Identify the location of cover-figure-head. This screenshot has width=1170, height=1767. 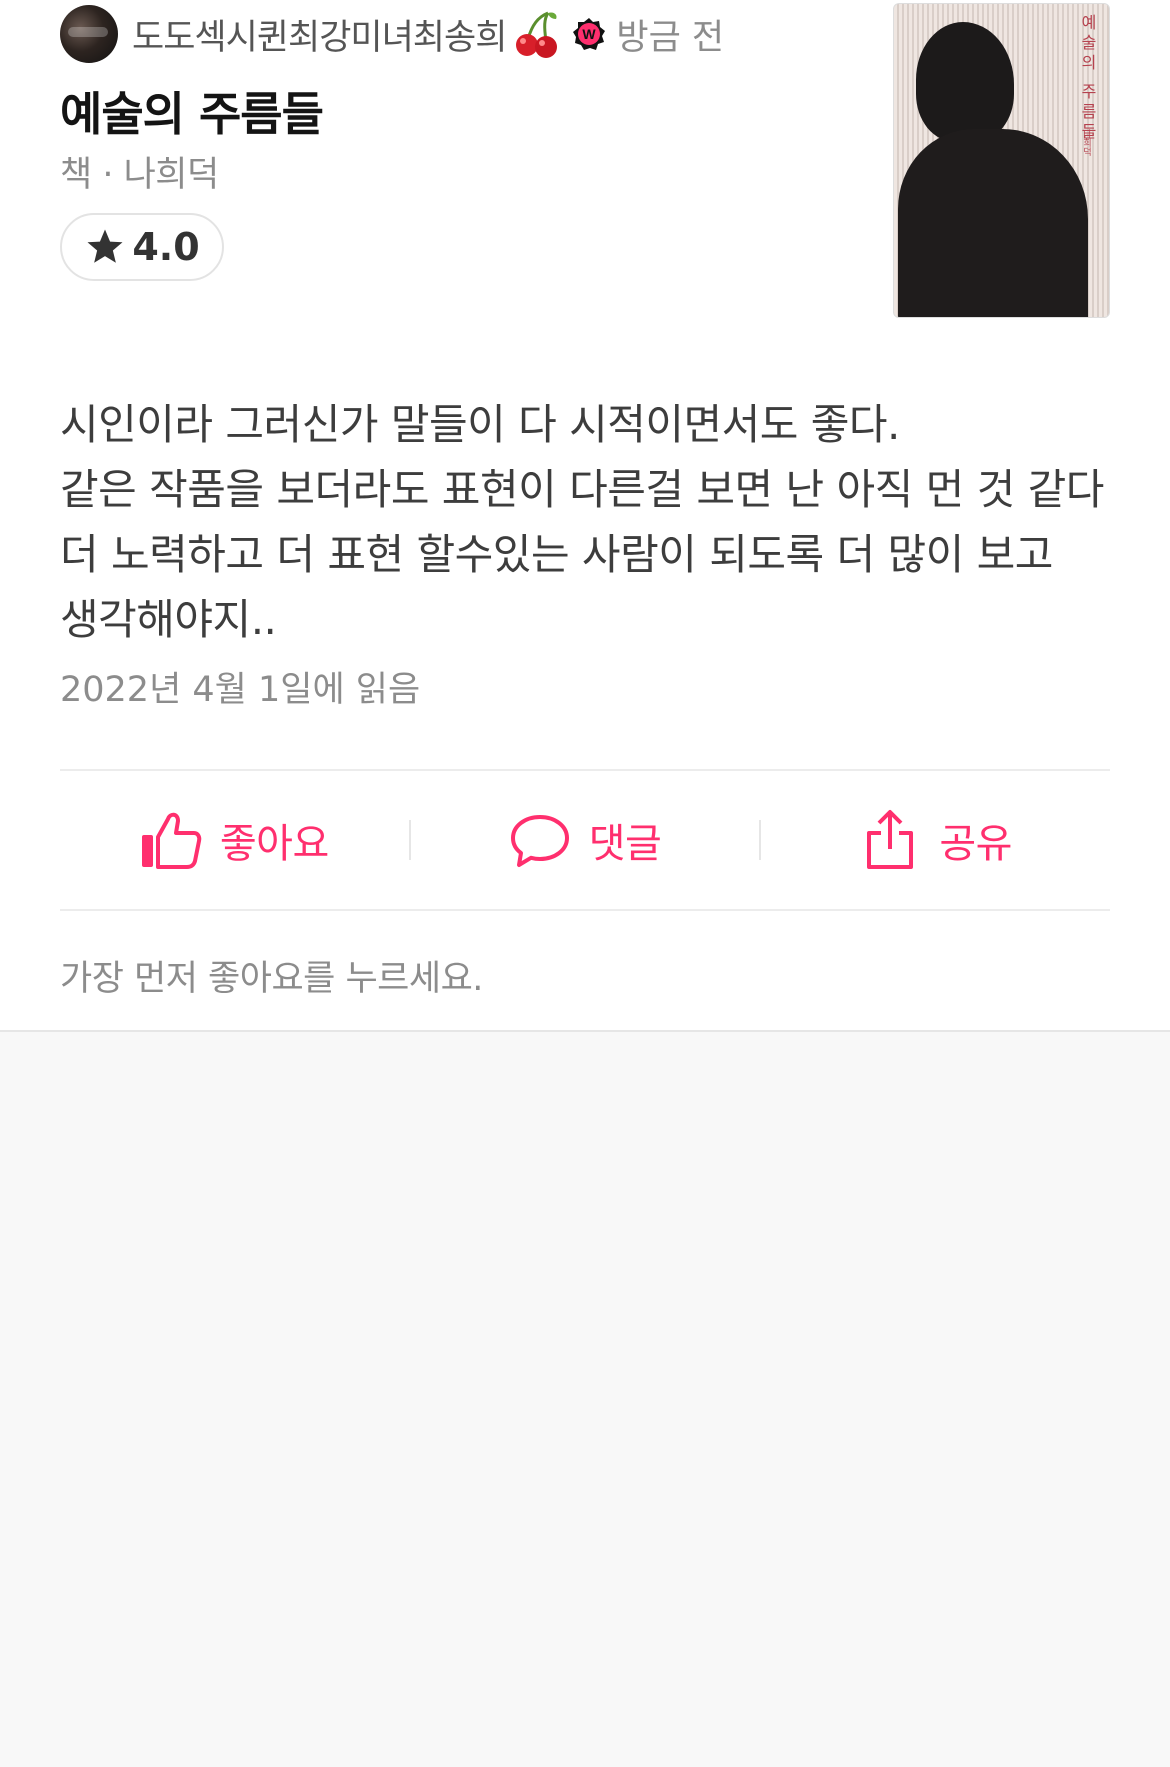
(965, 82).